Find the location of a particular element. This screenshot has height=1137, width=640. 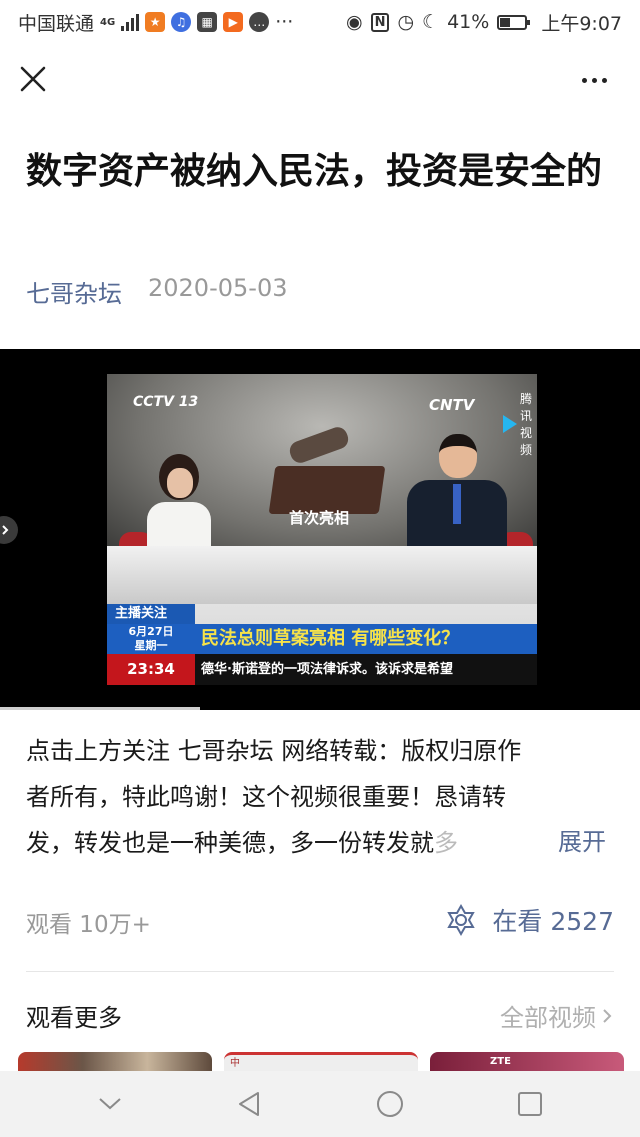

video-progress-bar is located at coordinates (100, 708).